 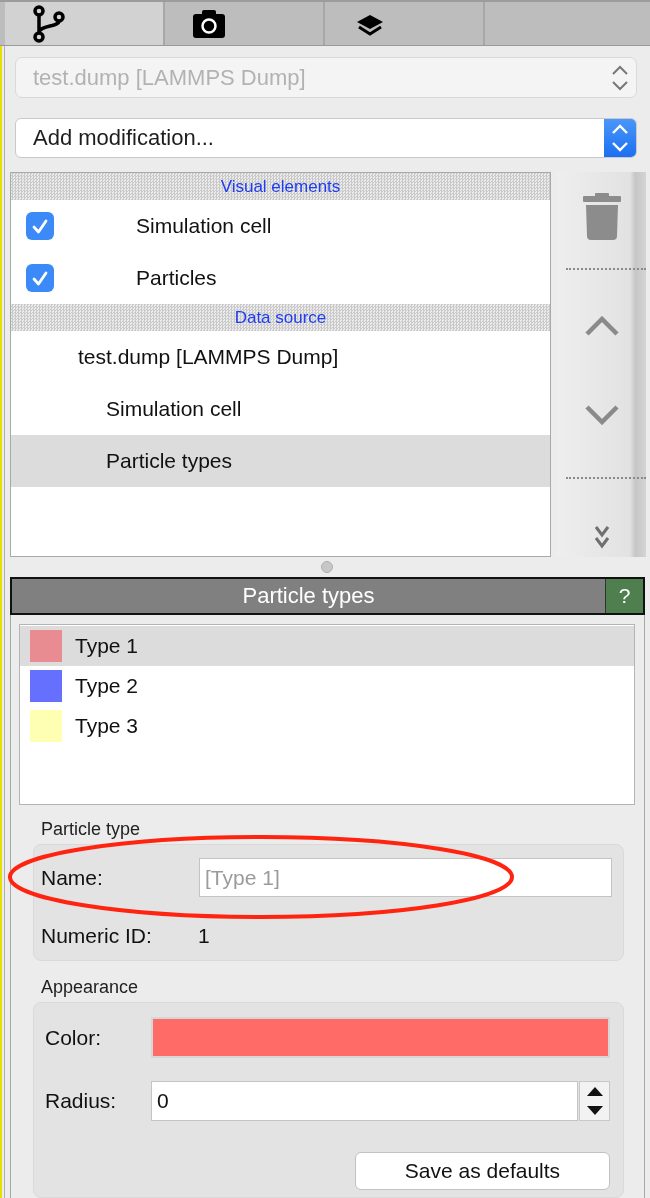 What do you see at coordinates (81, 1101) in the screenshot?
I see `field-label: Radius:` at bounding box center [81, 1101].